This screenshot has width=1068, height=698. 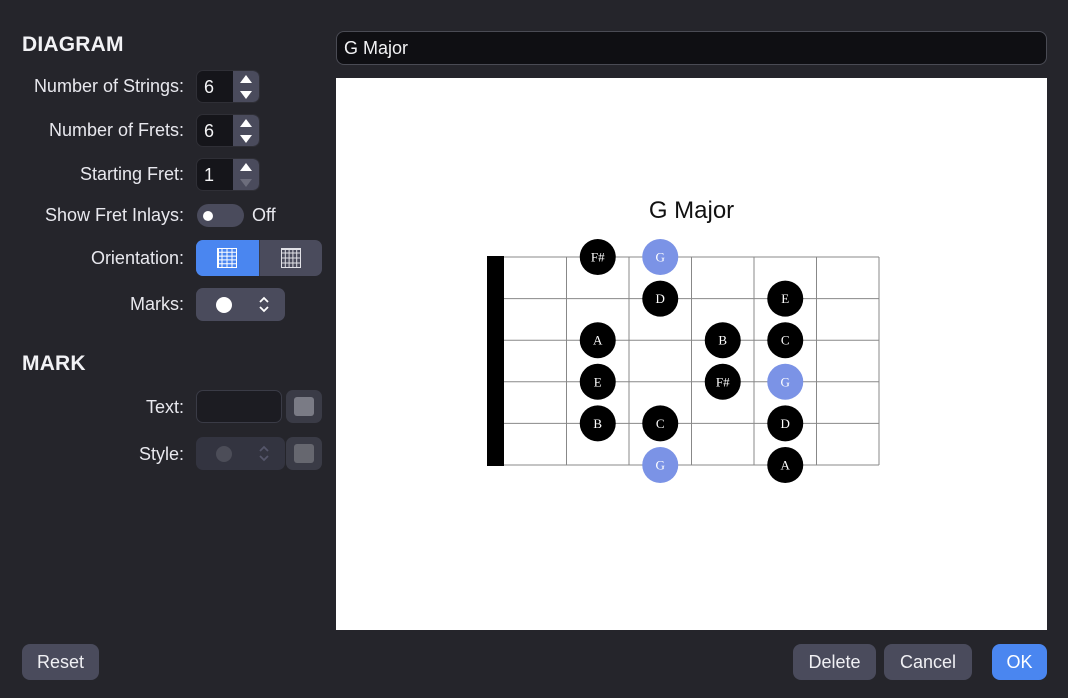 I want to click on starting-fret-stepper-arrows, so click(x=246, y=174).